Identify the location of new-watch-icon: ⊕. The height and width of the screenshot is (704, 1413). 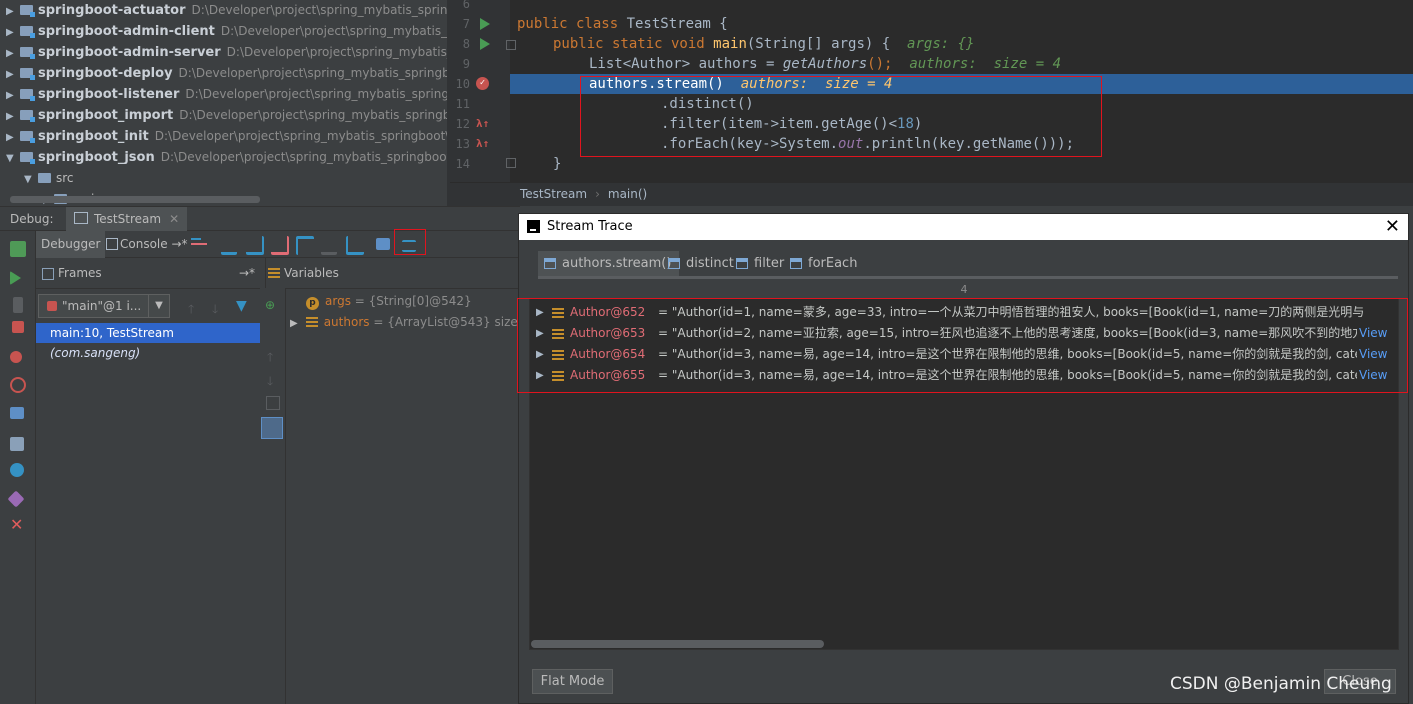
(270, 305).